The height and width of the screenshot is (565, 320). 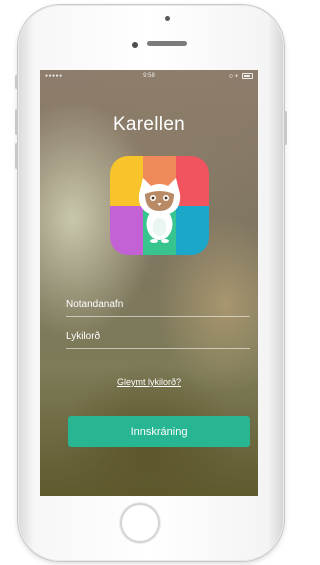 I want to click on username-field: Notandanafn, so click(x=158, y=304).